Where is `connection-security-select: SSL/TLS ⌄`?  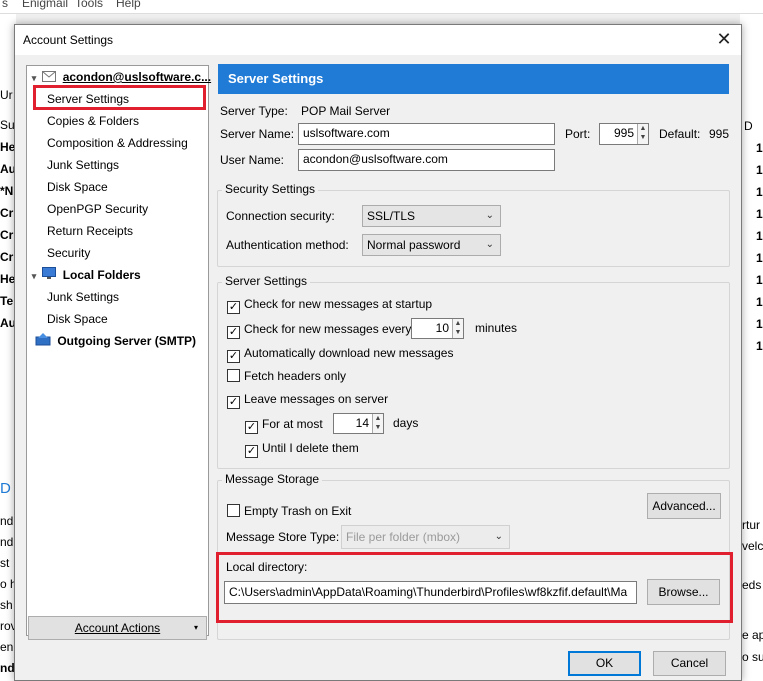 connection-security-select: SSL/TLS ⌄ is located at coordinates (431, 216).